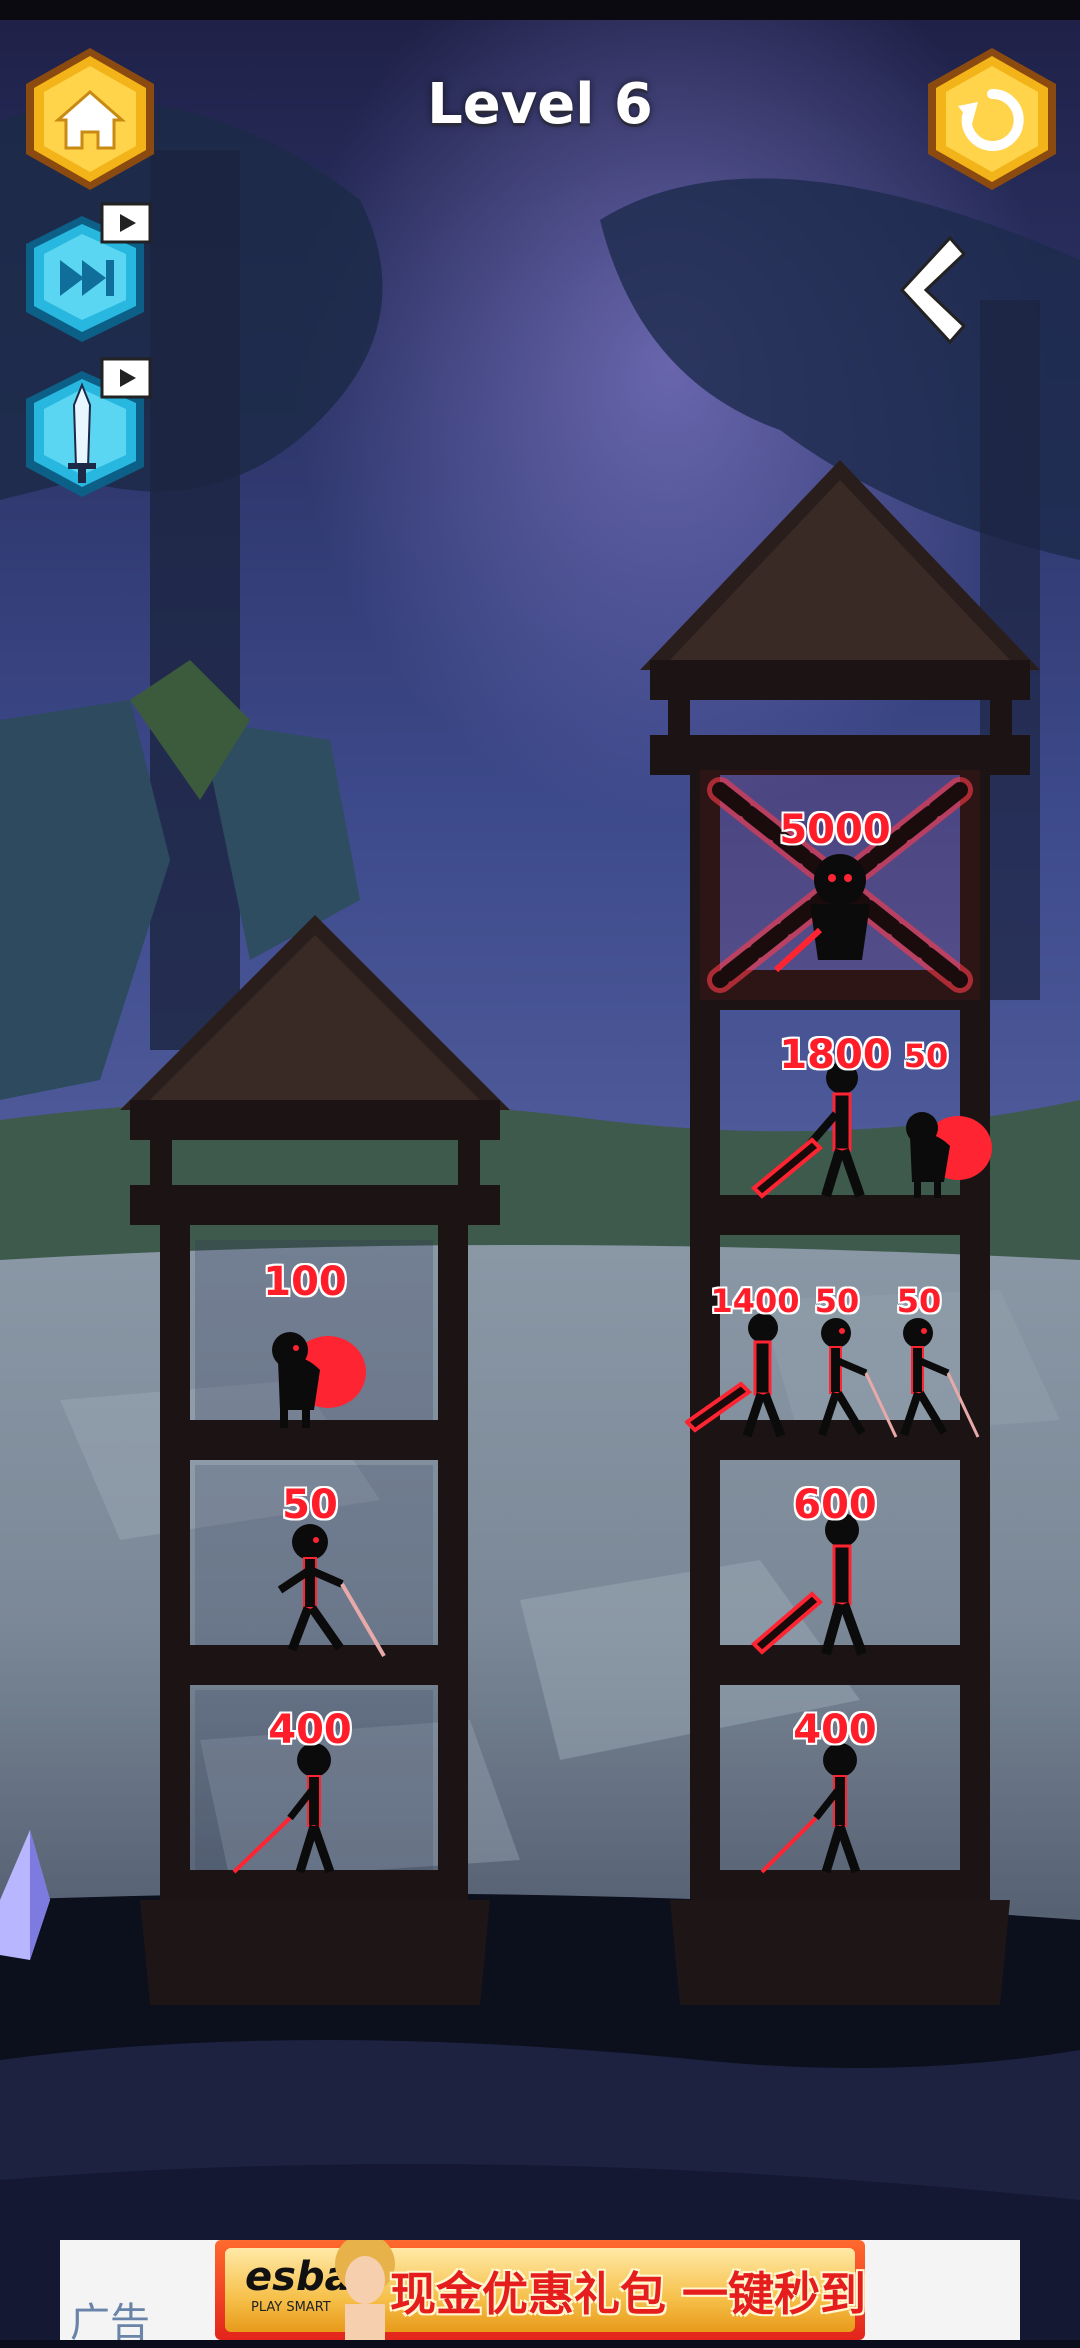 Image resolution: width=1080 pixels, height=2348 pixels. What do you see at coordinates (943, 1150) in the screenshot?
I see `enemy-unit-hooded` at bounding box center [943, 1150].